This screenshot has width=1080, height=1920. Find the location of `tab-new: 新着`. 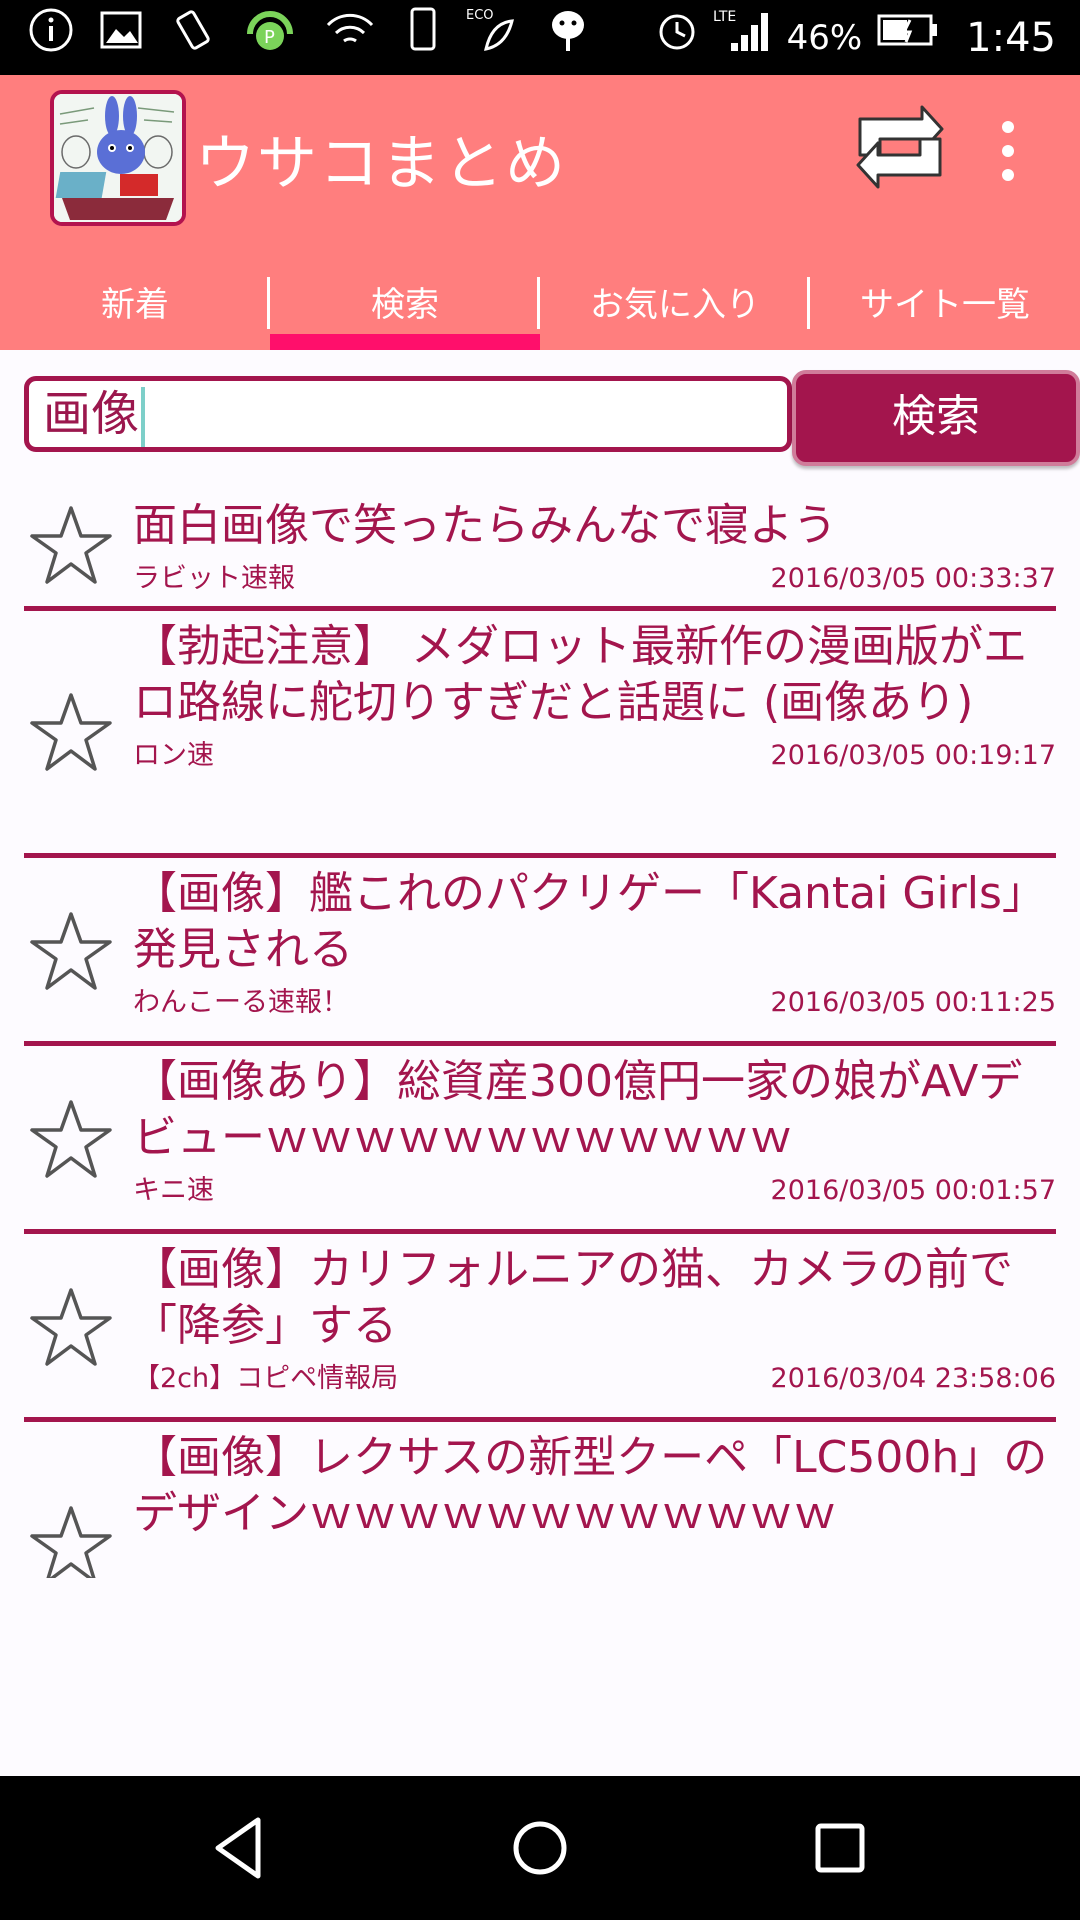

tab-new: 新着 is located at coordinates (135, 307).